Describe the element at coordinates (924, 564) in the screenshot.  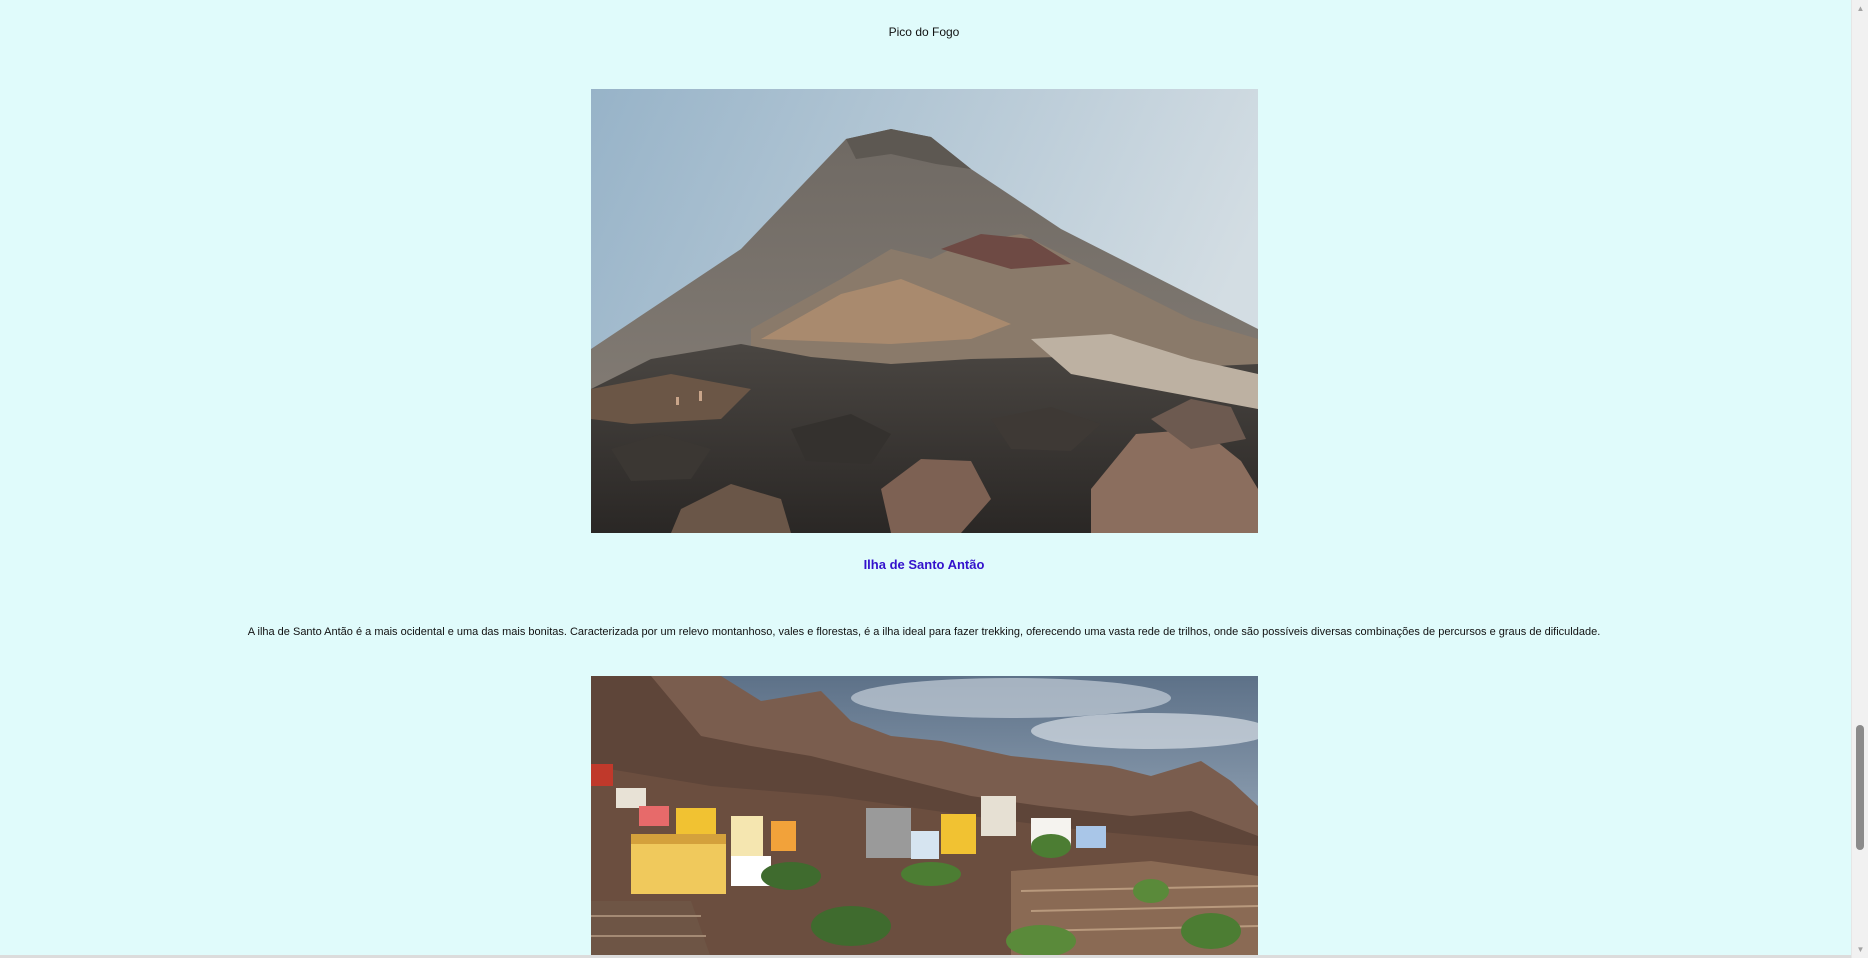
I see `santo-antao-title: Ilha de Santo Antão` at that location.